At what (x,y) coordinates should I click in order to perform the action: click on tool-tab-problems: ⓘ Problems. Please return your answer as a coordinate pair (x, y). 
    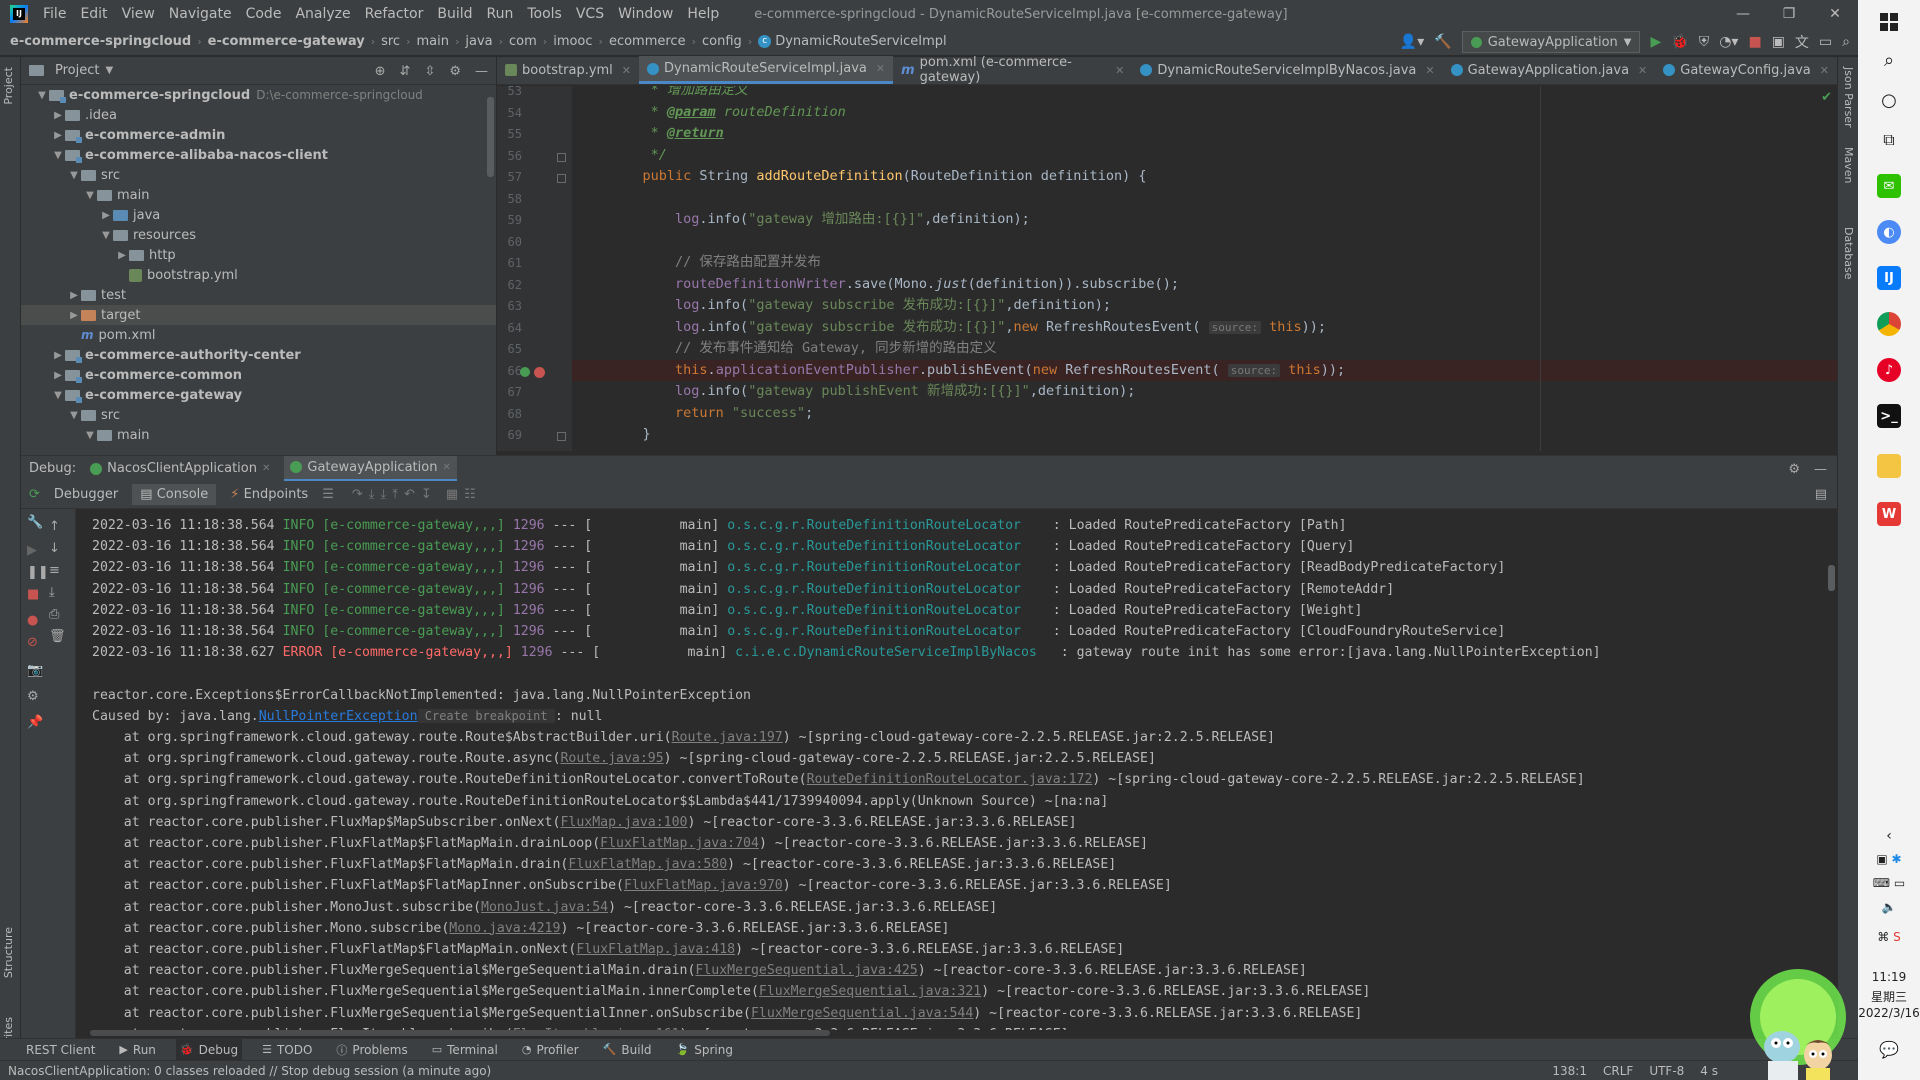
    Looking at the image, I should click on (371, 1050).